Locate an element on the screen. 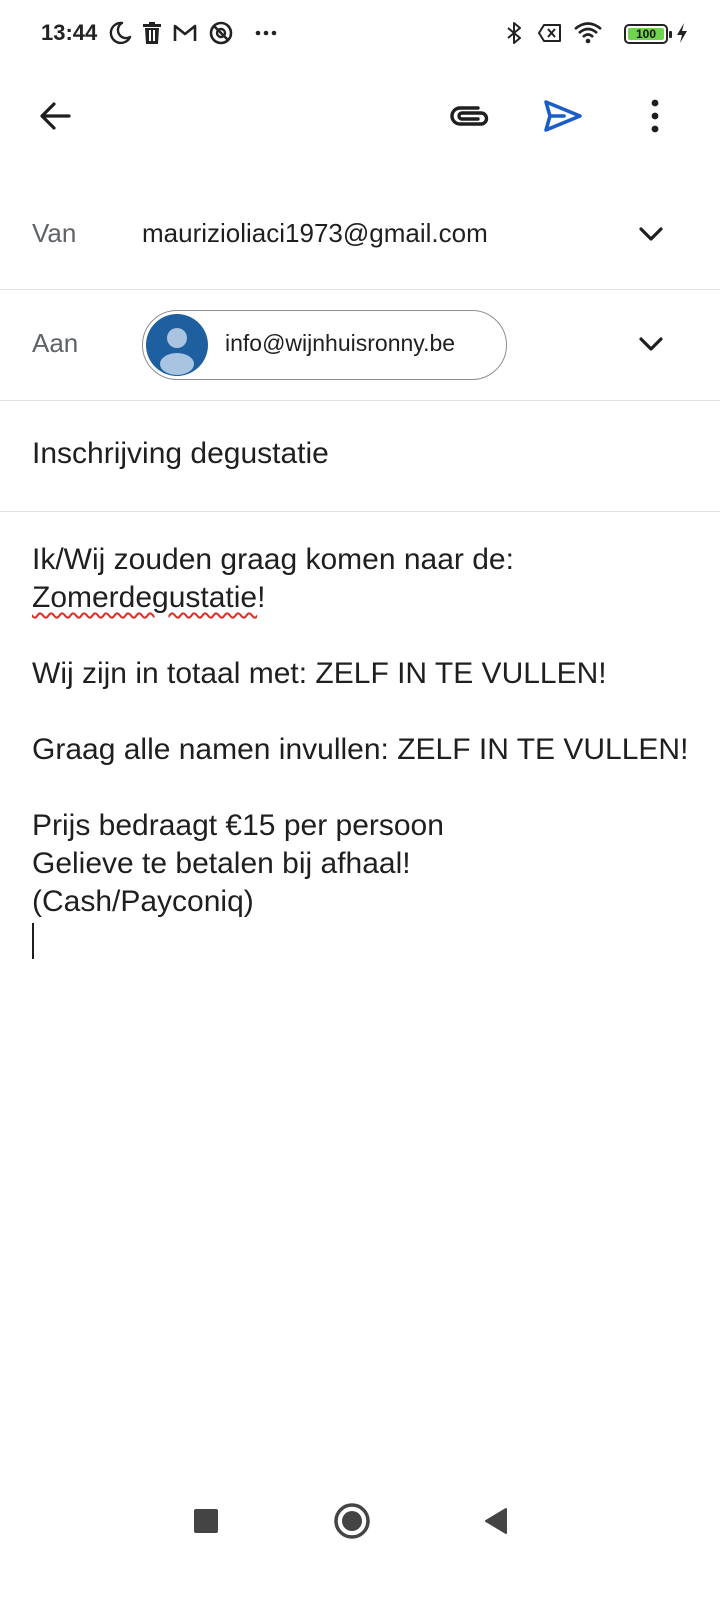 The height and width of the screenshot is (1600, 720). person-icon is located at coordinates (177, 351).